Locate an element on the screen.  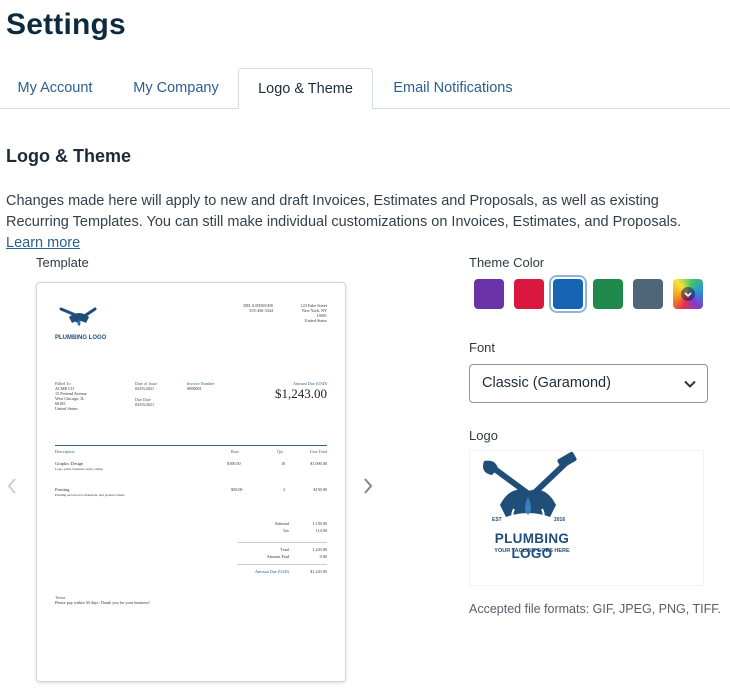
amount-paid-label: Amount Paid is located at coordinates (277, 556).